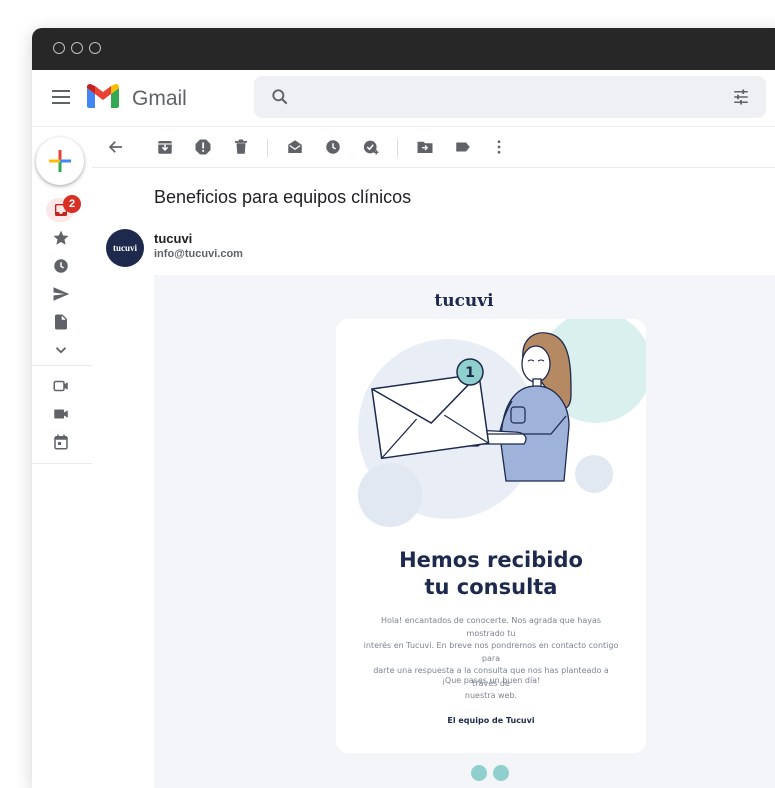 Image resolution: width=775 pixels, height=788 pixels. Describe the element at coordinates (501, 773) in the screenshot. I see `social-linkedin-icon` at that location.